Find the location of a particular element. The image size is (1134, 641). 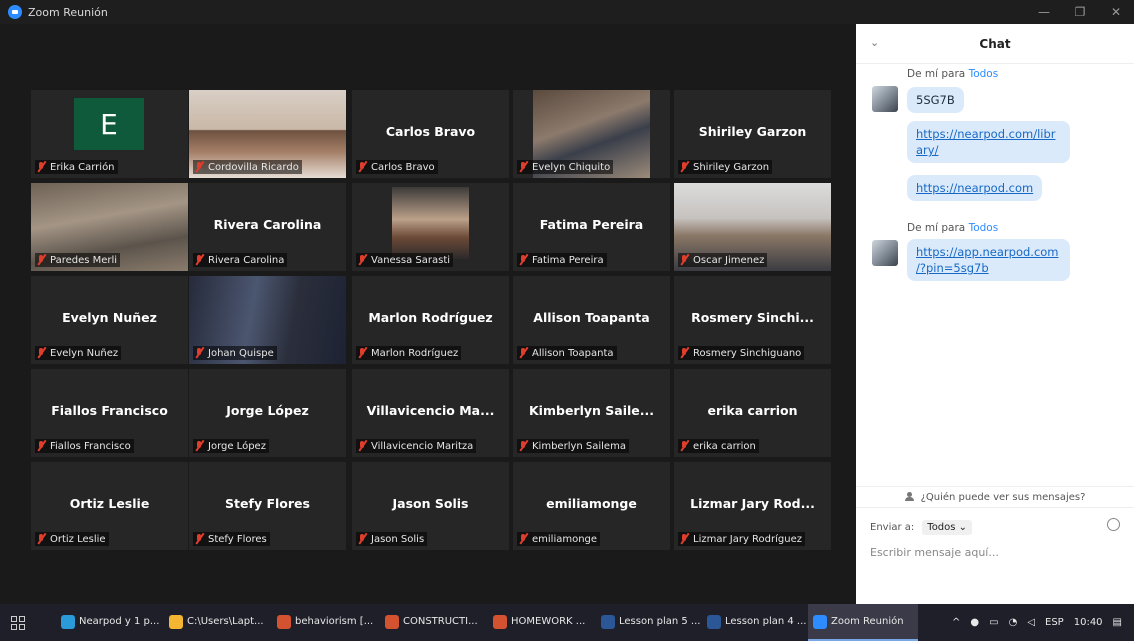

participant-tile: Ortiz Leslie Ortiz Leslie is located at coordinates (109, 506).